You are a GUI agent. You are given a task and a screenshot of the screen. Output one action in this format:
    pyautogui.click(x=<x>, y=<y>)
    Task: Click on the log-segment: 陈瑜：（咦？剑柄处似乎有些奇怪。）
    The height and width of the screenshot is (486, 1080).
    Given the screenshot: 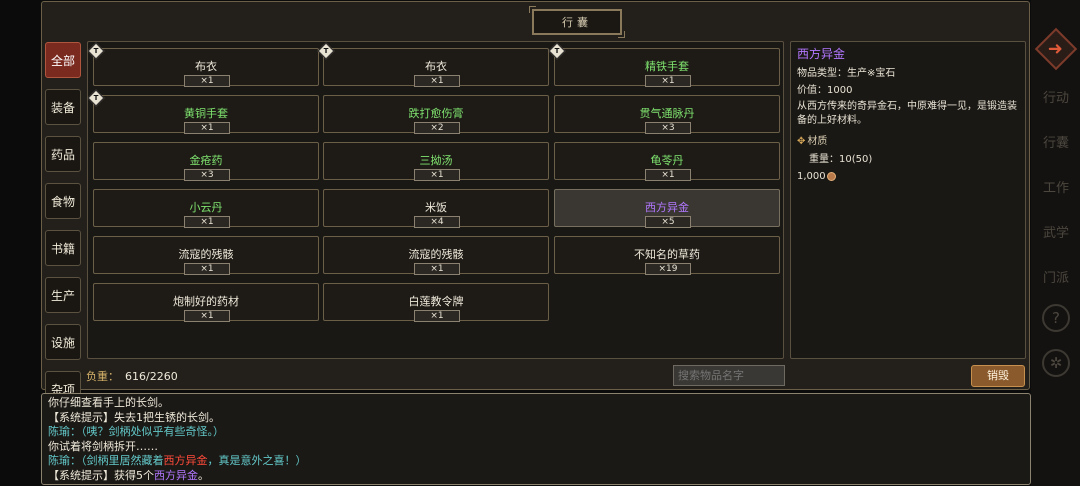 What is the action you would take?
    pyautogui.click(x=136, y=431)
    